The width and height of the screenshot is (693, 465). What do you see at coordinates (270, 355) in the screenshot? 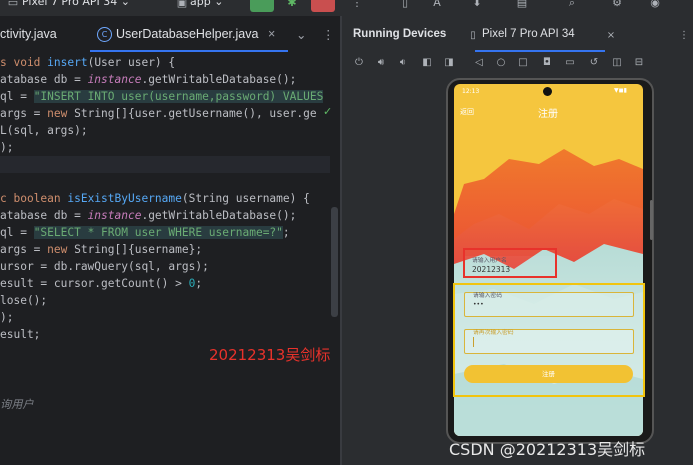
I see `author-watermark: 20212313吴剑标` at bounding box center [270, 355].